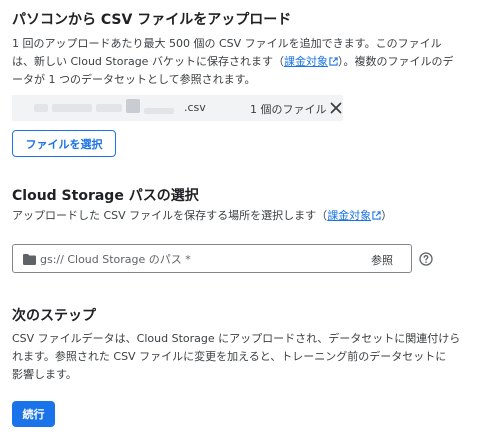 Image resolution: width=488 pixels, height=436 pixels. I want to click on storage-description: アップロードした CSV ファイルを保存する場所を選択します（課金対象 ）, so click(247, 216).